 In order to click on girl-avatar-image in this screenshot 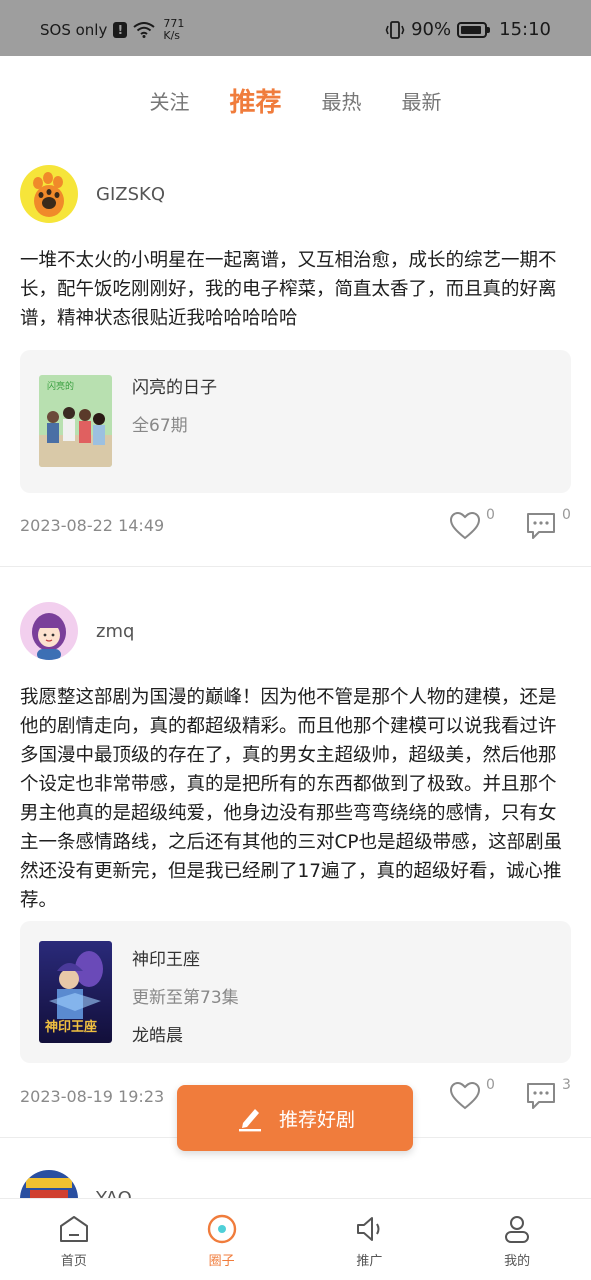, I will do `click(49, 631)`.